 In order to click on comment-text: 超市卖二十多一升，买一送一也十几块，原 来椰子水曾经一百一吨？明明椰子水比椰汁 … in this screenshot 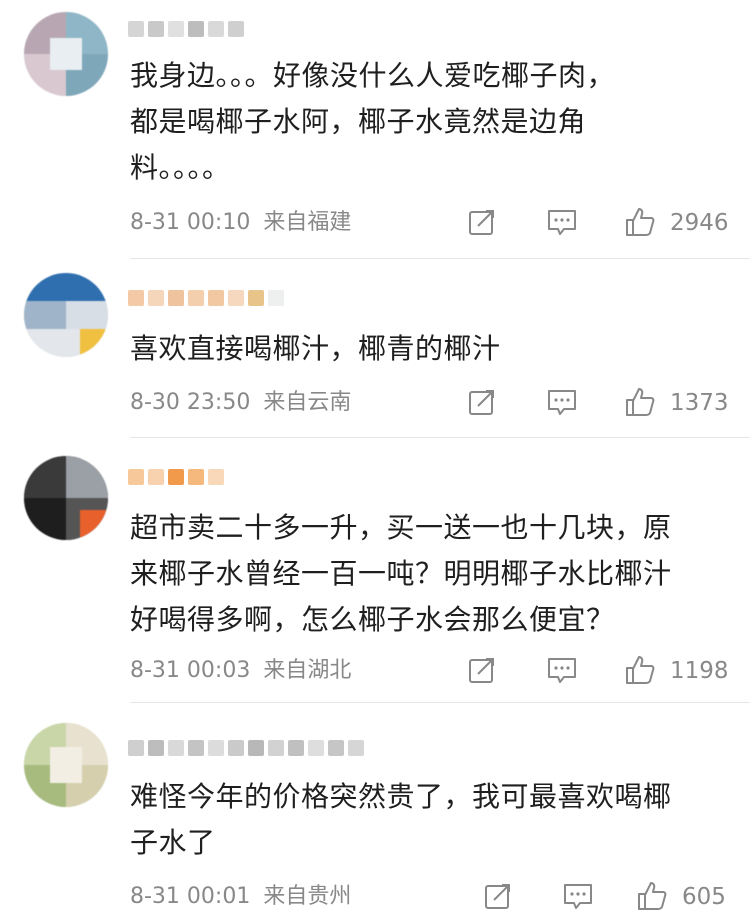, I will do `click(401, 573)`.